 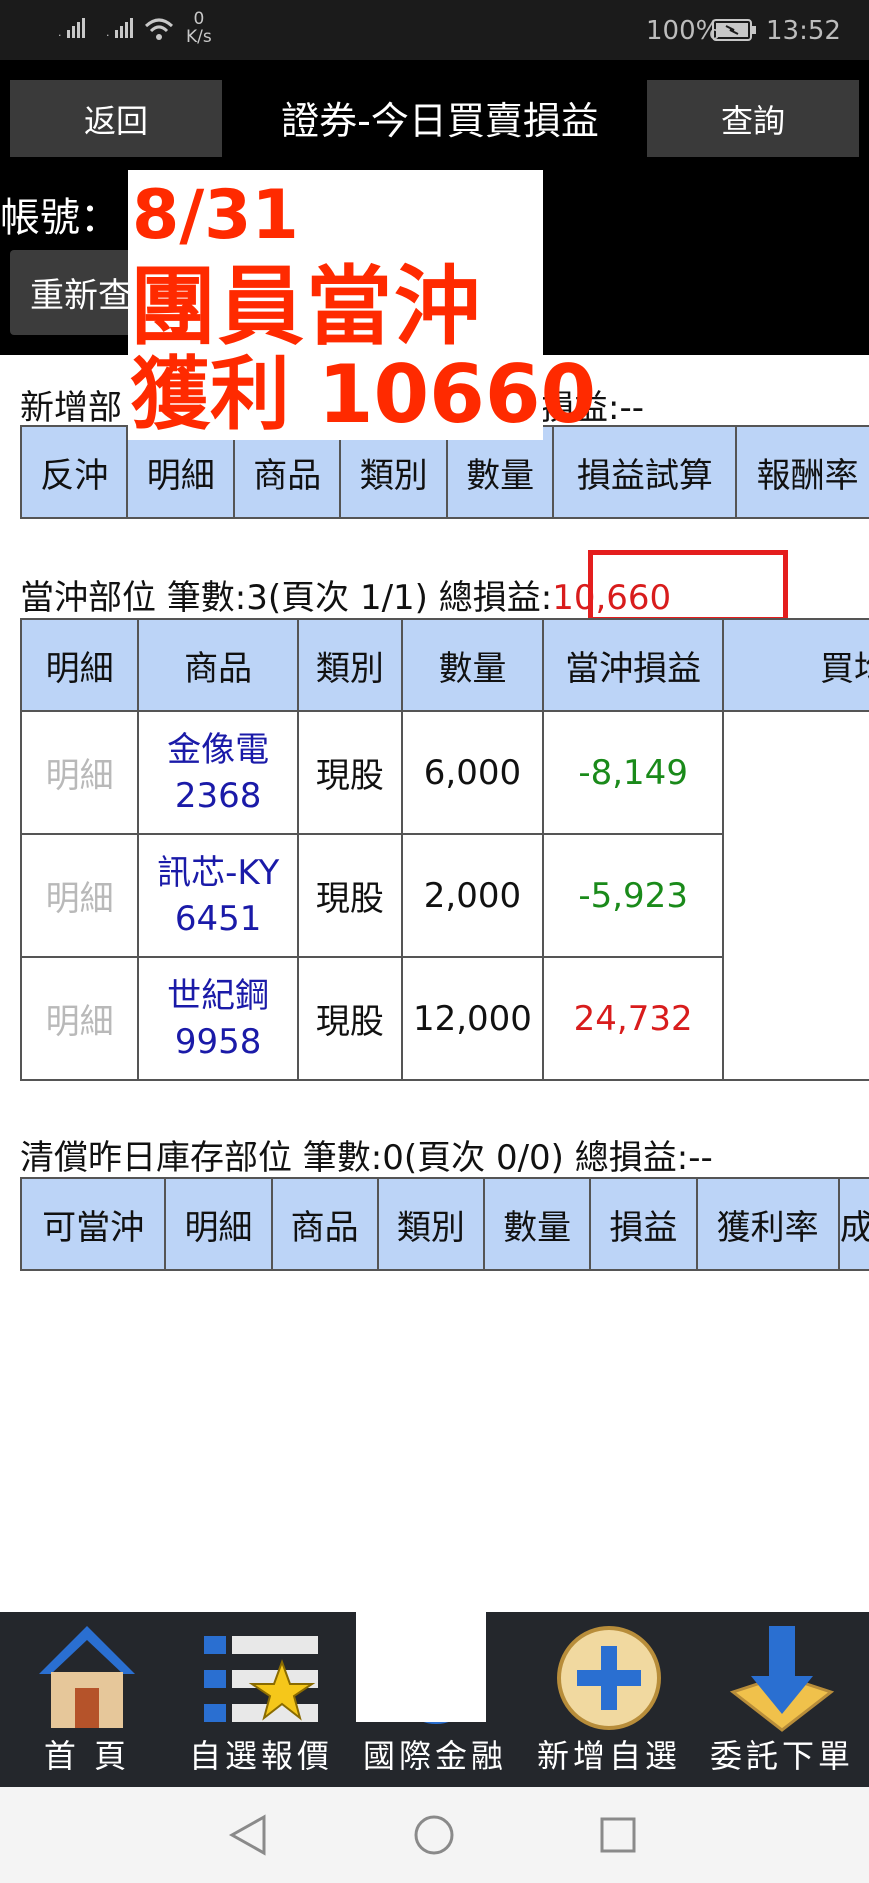 What do you see at coordinates (795, 665) in the screenshot?
I see `col-buy-avg: 買均` at bounding box center [795, 665].